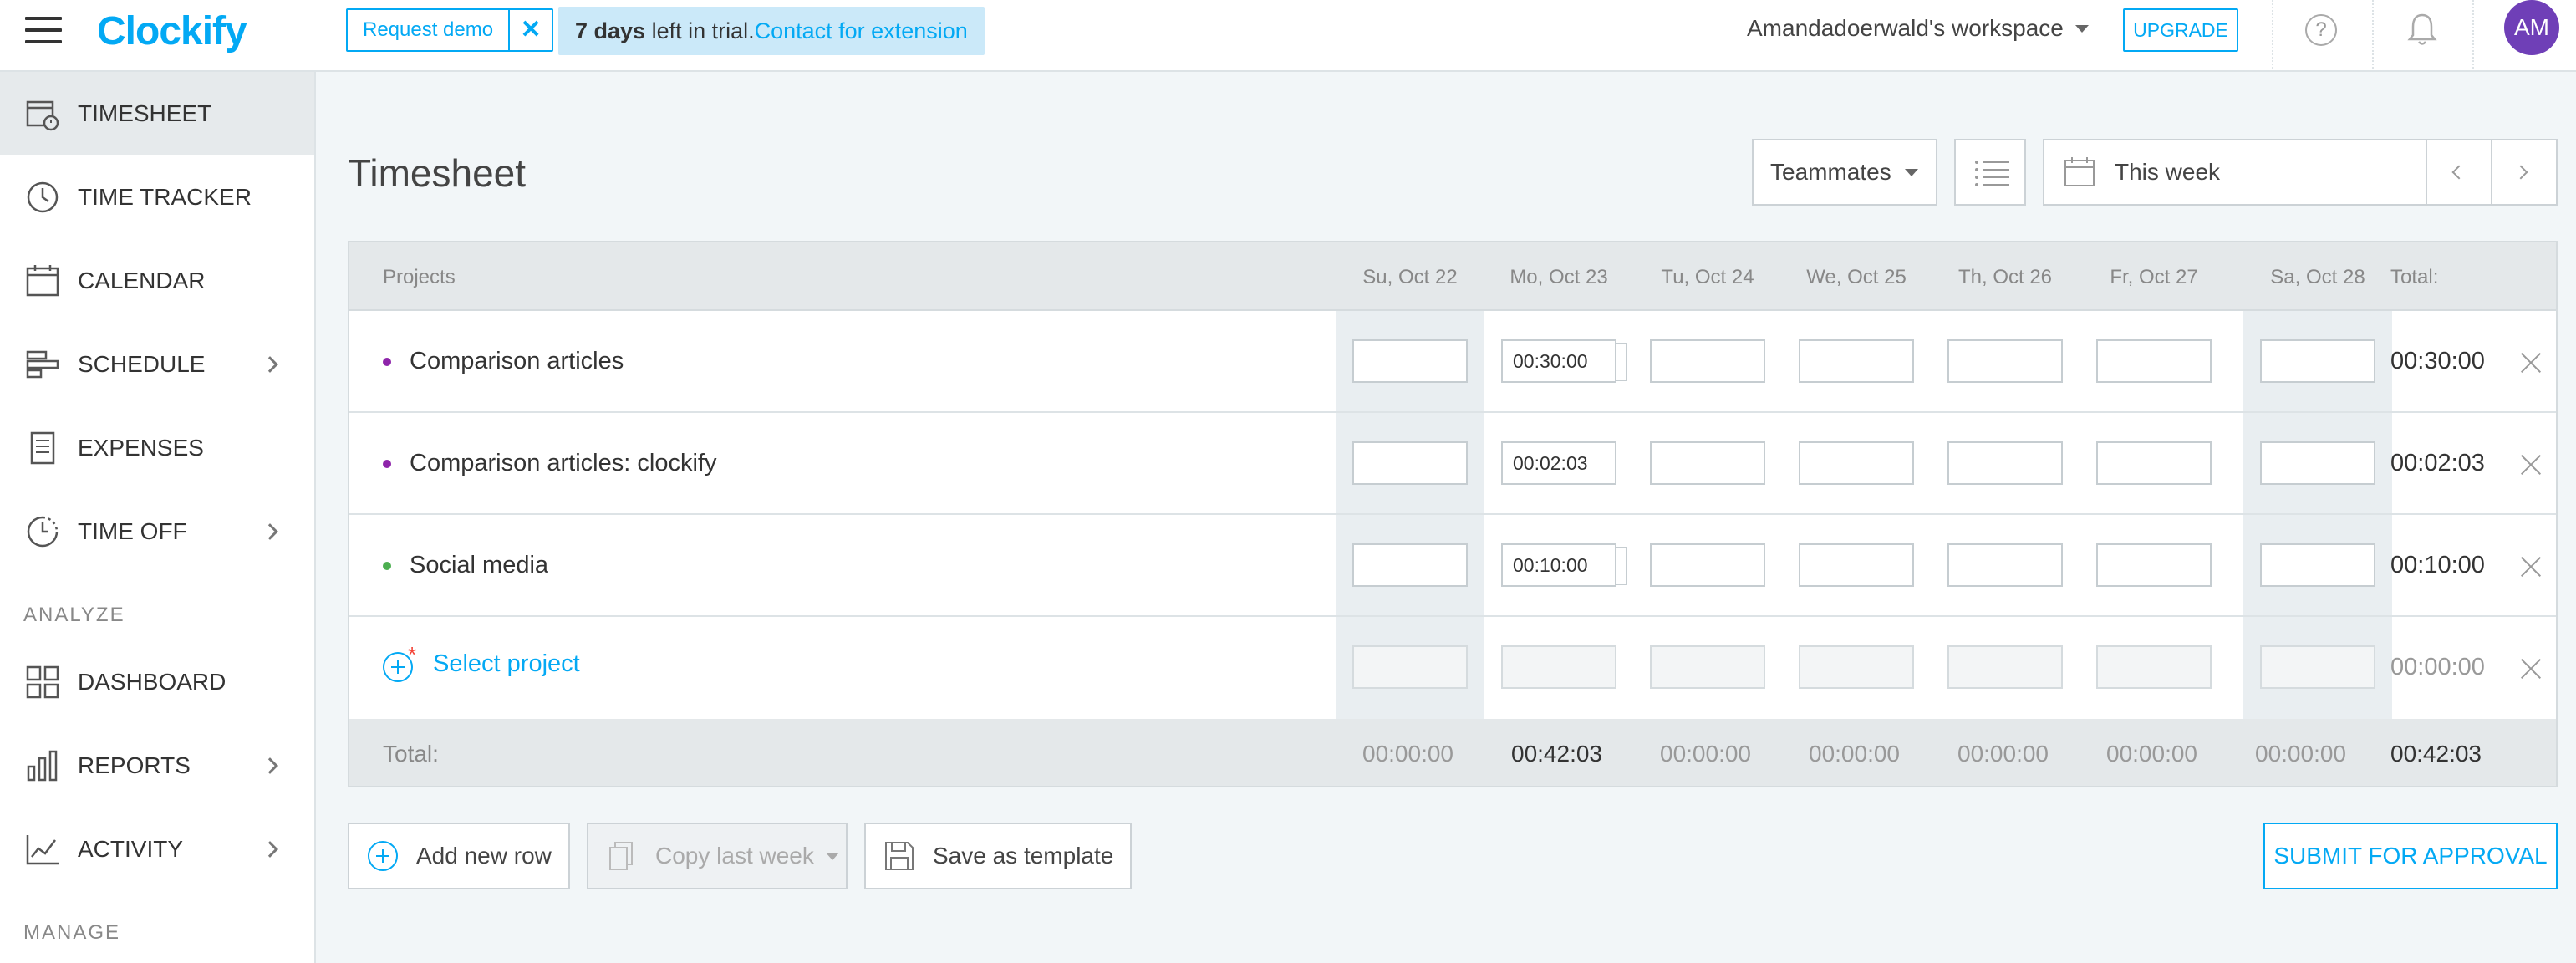 Image resolution: width=2576 pixels, height=963 pixels. Describe the element at coordinates (2437, 361) in the screenshot. I see `row-total: 00:30:00` at that location.